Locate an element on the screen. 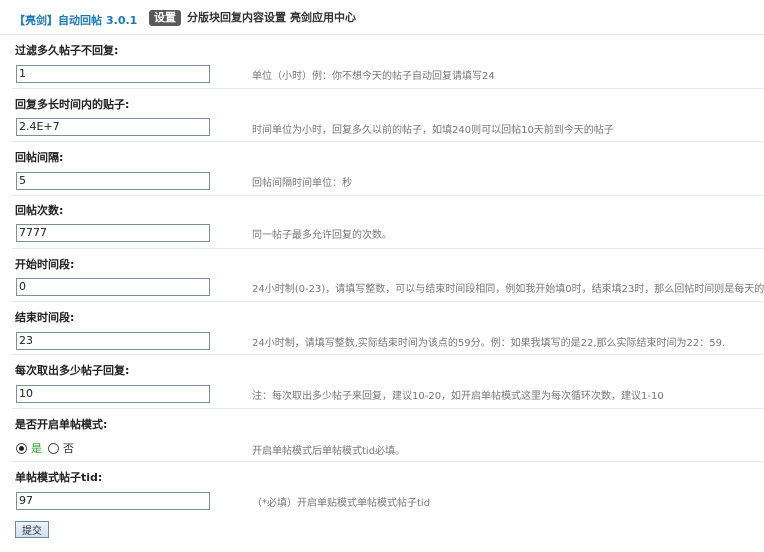 The width and height of the screenshot is (764, 552). single-mode-radio-group: 是 否 is located at coordinates (48, 448).